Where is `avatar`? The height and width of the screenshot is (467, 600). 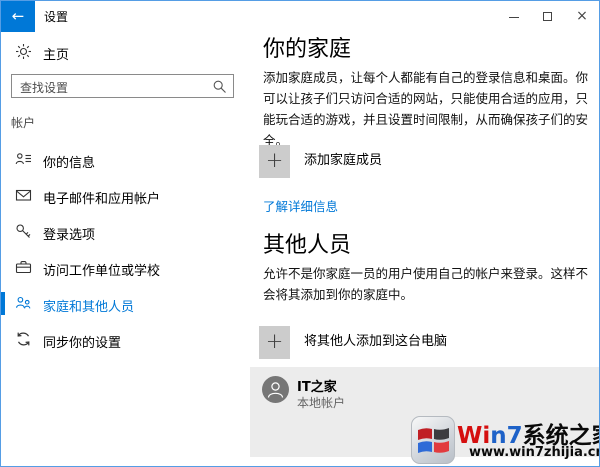
avatar is located at coordinates (275, 389).